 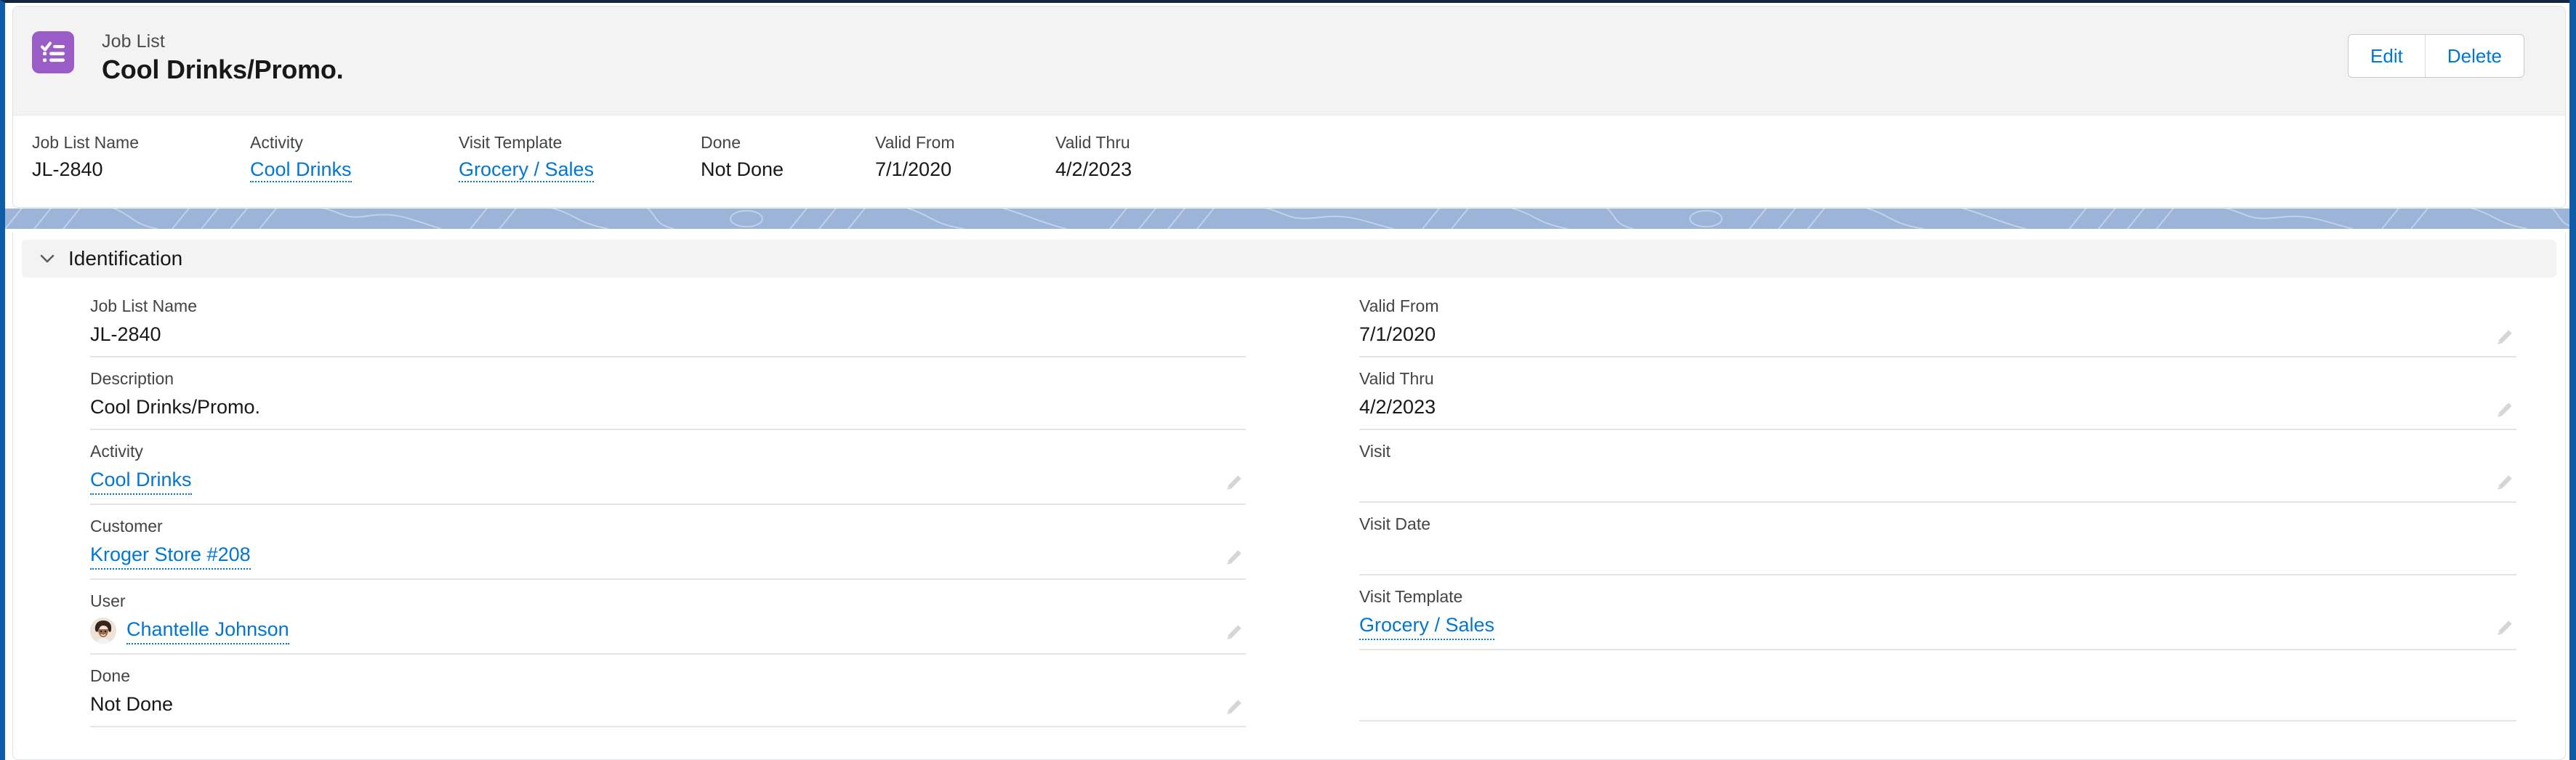 What do you see at coordinates (85, 157) in the screenshot?
I see `highlight-job-list-name: Job List Name JL-2840` at bounding box center [85, 157].